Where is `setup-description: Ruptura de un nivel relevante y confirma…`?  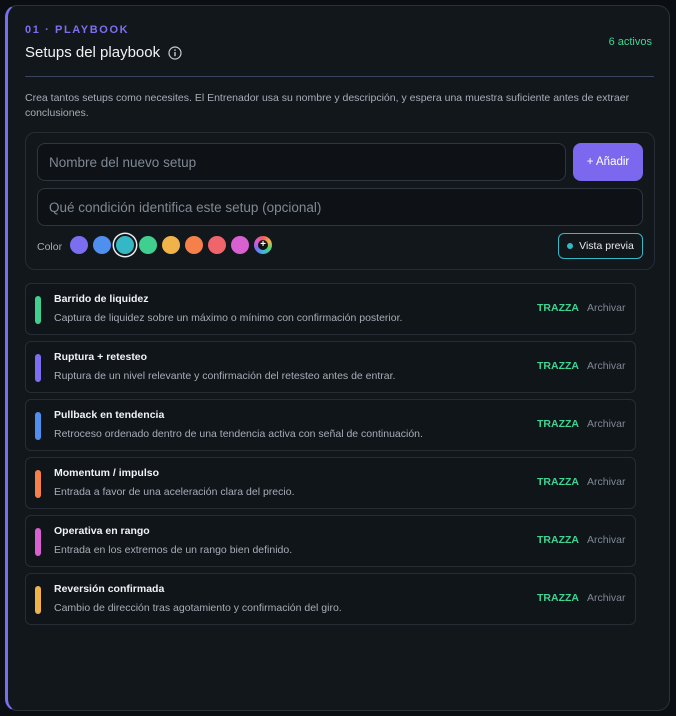
setup-description: Ruptura de un nivel relevante y confirma… is located at coordinates (225, 376).